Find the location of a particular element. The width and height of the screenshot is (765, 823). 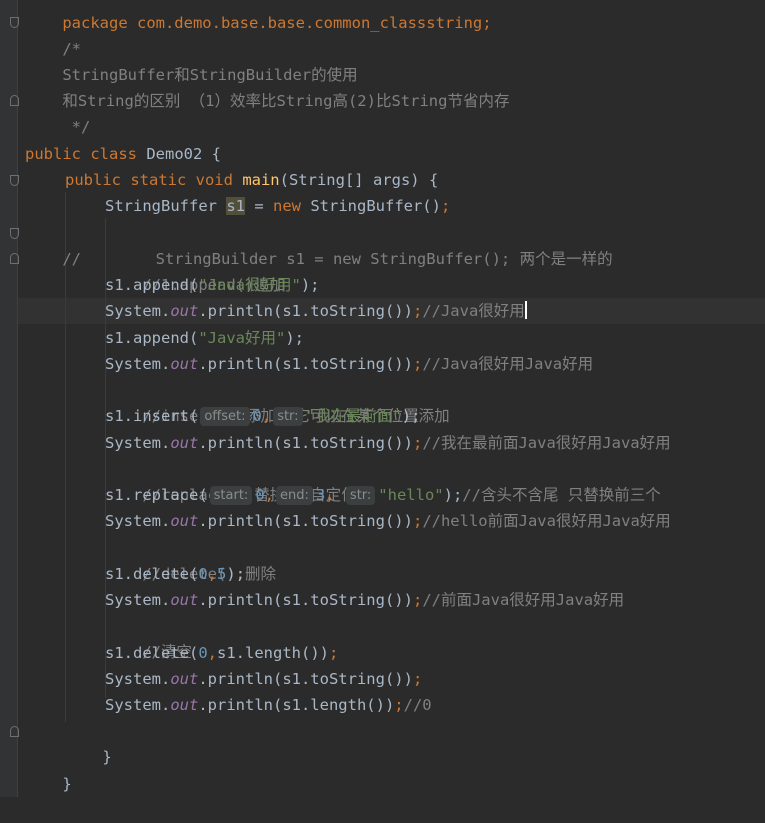

method-params: (String[] args) { is located at coordinates (359, 180).